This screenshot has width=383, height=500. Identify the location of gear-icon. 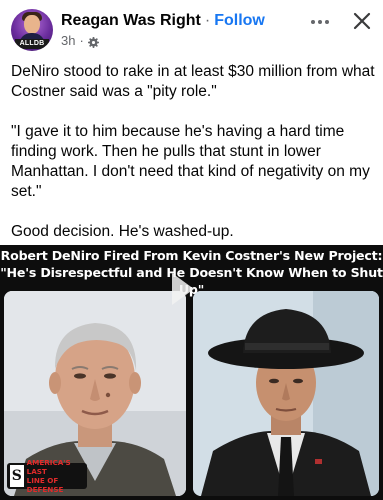
(93, 42).